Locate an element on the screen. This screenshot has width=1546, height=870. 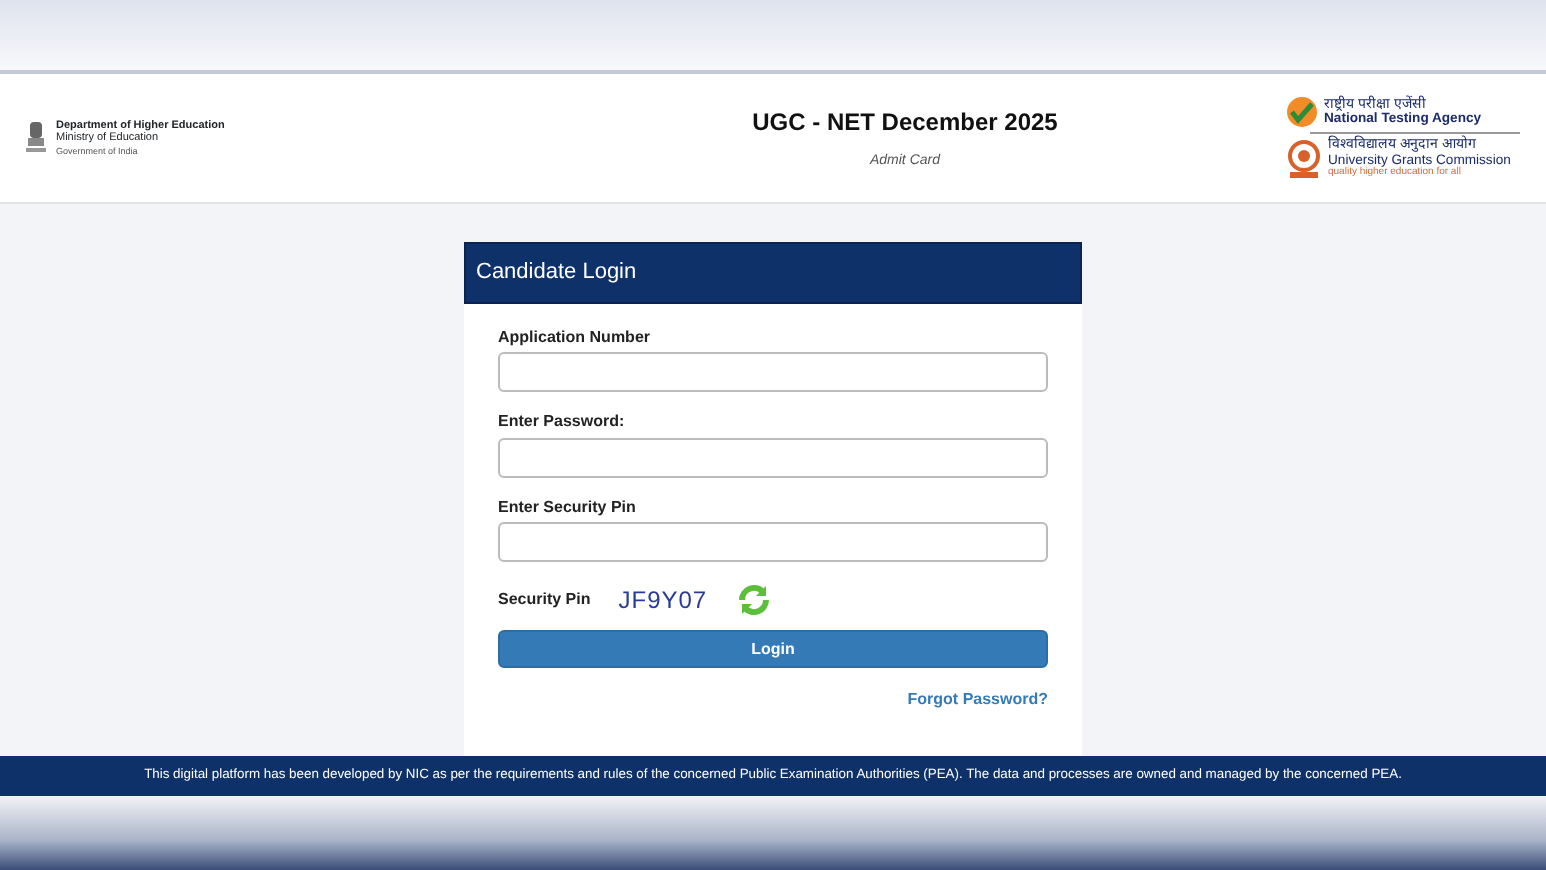
forgot-password-link: Forgot Password? is located at coordinates (977, 700).